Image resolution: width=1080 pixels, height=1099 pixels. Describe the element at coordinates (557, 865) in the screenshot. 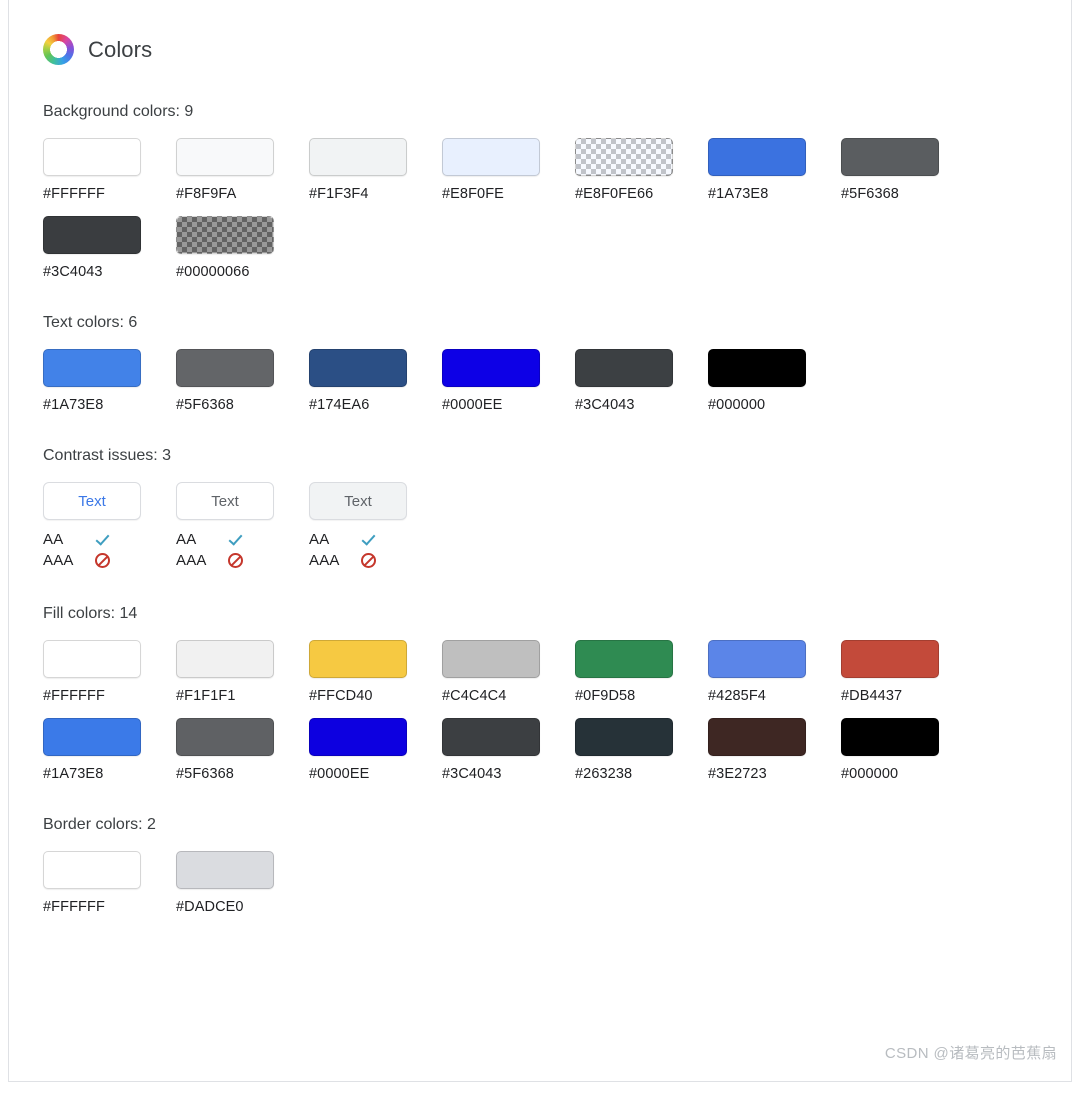

I see `section-border-colors: Border colors: 2 #FFFFFF #DADCE0` at that location.